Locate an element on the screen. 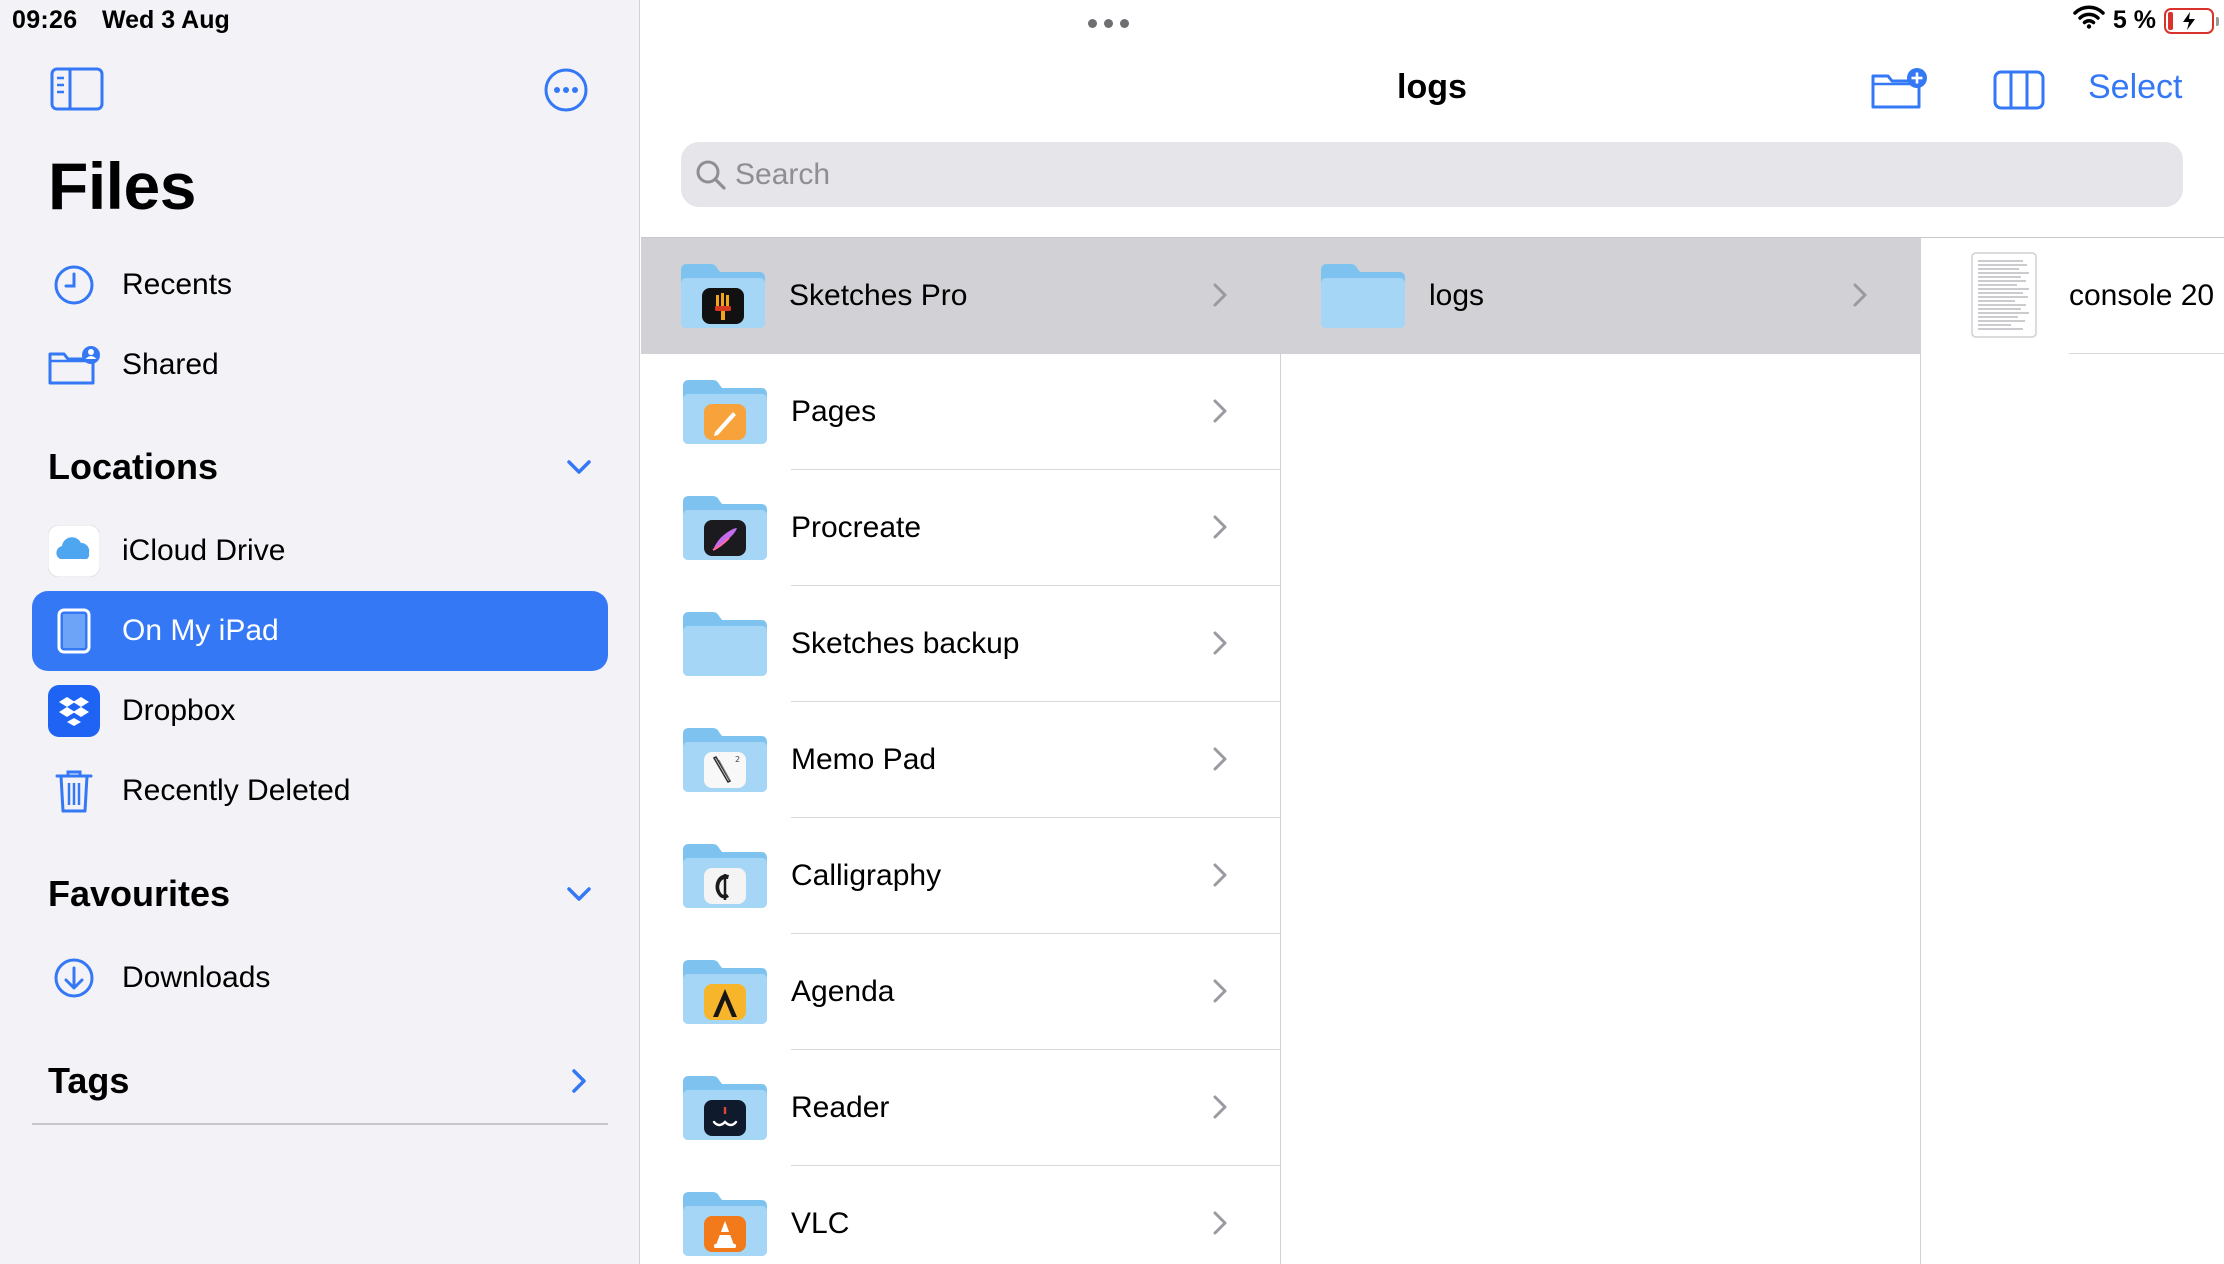 This screenshot has width=2224, height=1264. sidebar-item-label: Recently Deleted is located at coordinates (236, 790).